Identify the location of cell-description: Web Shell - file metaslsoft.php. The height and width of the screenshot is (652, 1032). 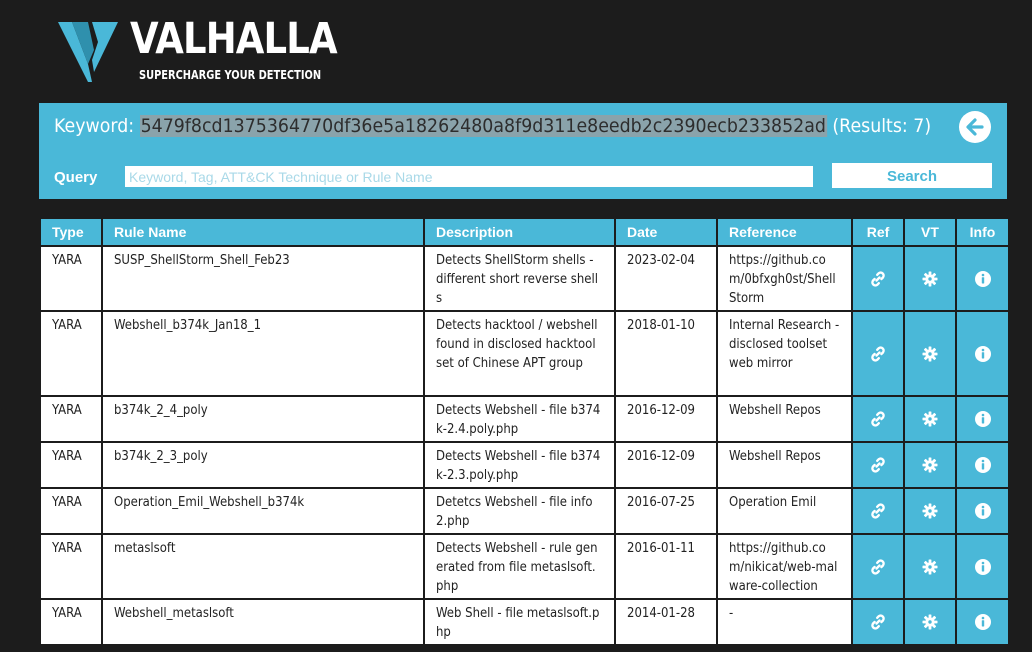
(519, 622).